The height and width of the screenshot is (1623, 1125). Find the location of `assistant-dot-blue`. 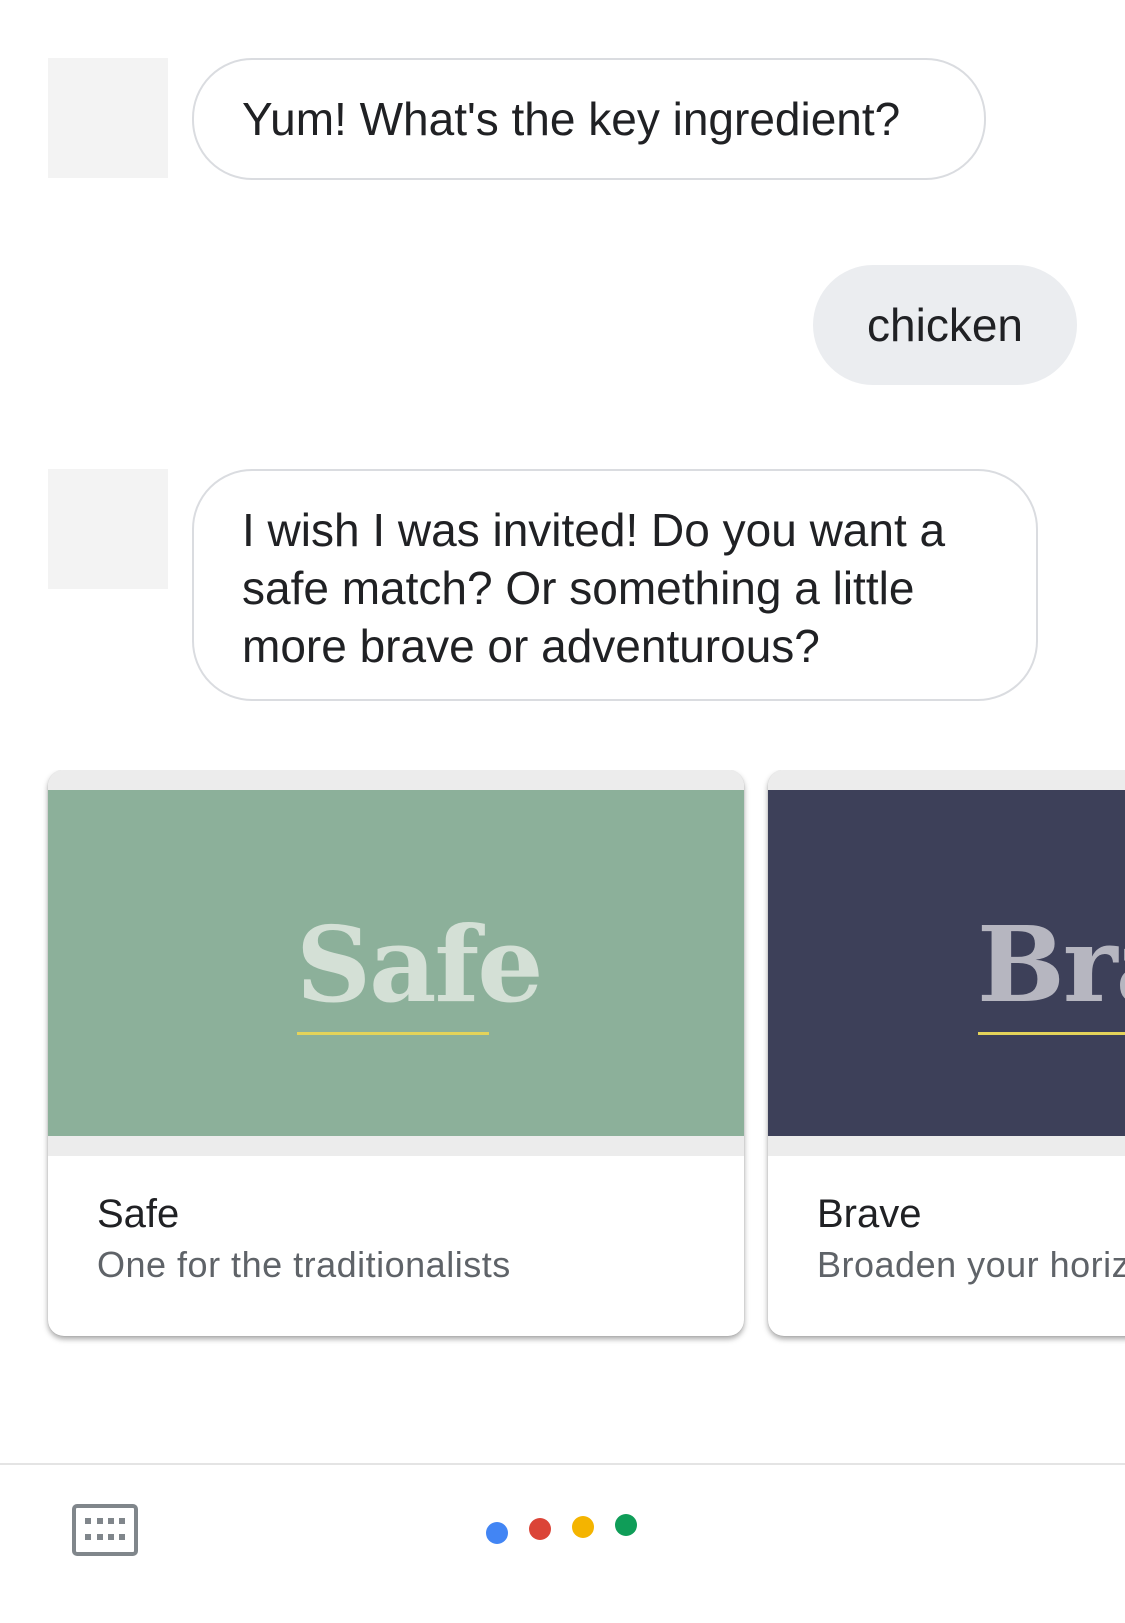

assistant-dot-blue is located at coordinates (497, 1533).